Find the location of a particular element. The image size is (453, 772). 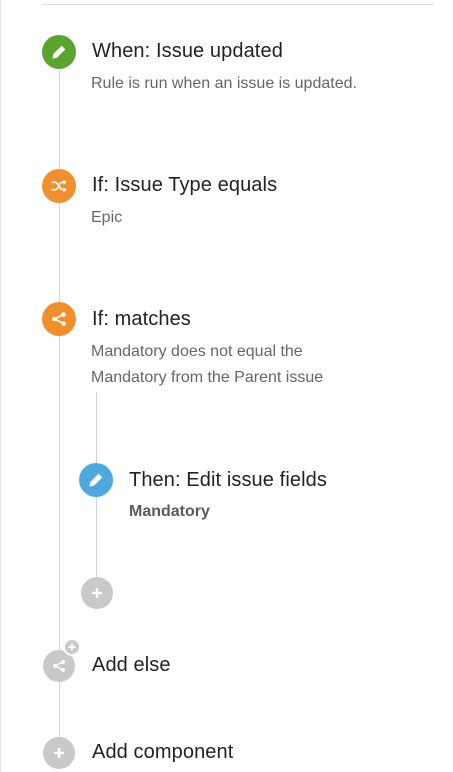

issue-type-condition-node is located at coordinates (59, 186).